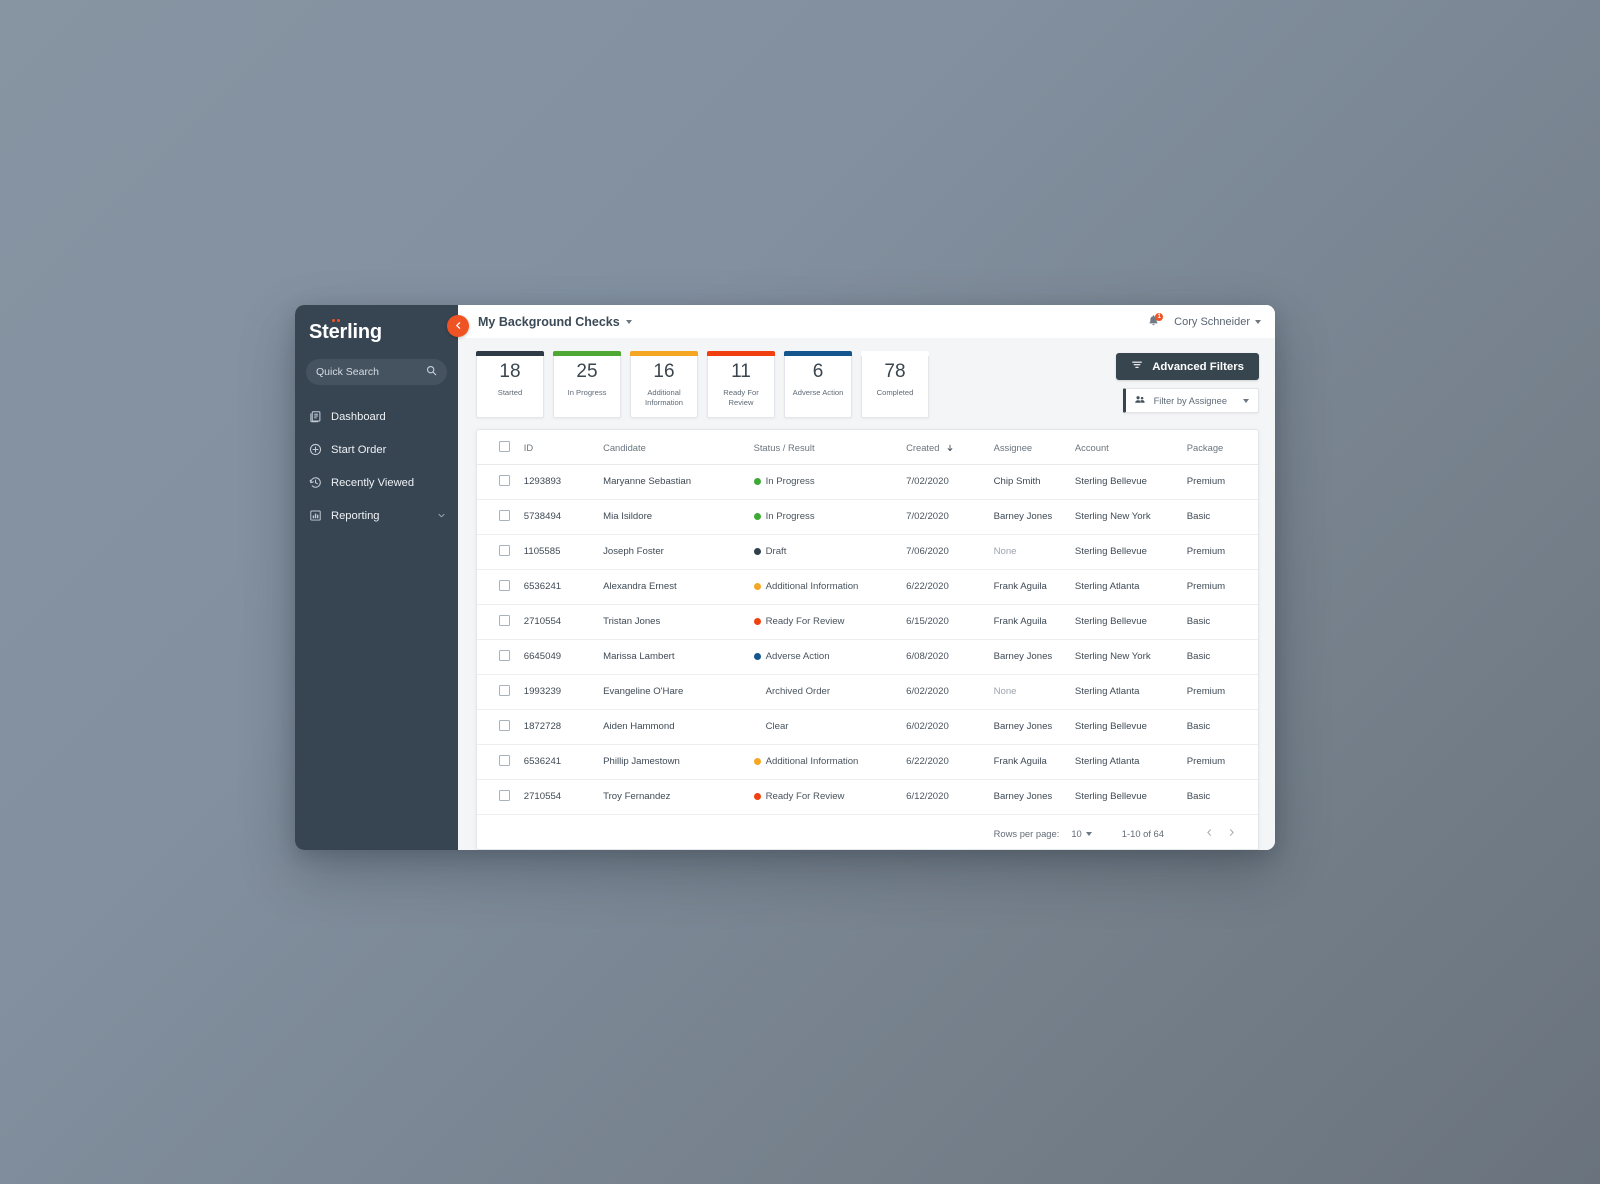 The height and width of the screenshot is (1184, 1600). What do you see at coordinates (1130, 447) in the screenshot?
I see `column-header-account: Account` at bounding box center [1130, 447].